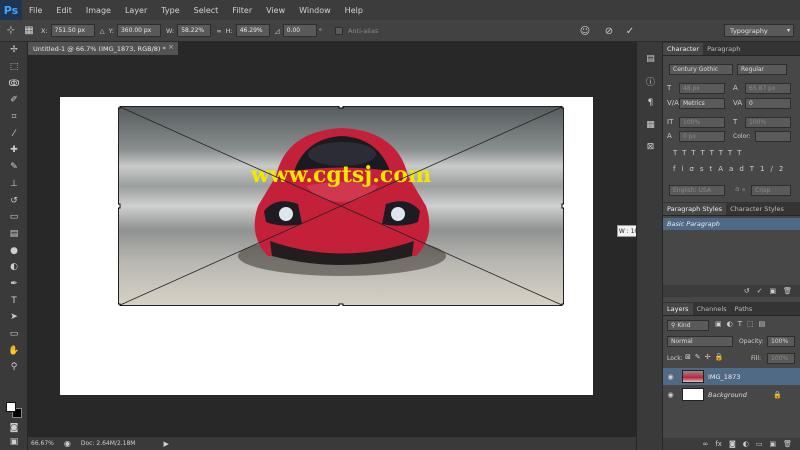  What do you see at coordinates (702, 103) in the screenshot?
I see `kerning-dropdown: Metrics` at bounding box center [702, 103].